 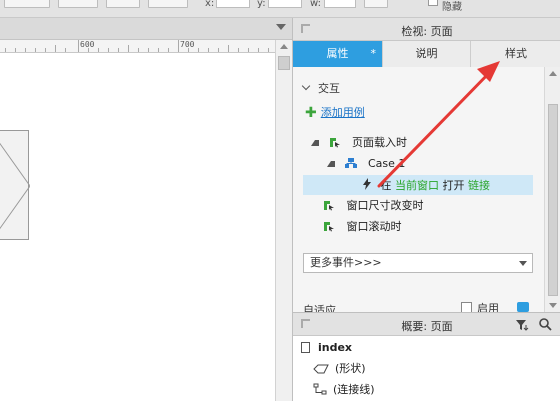 What do you see at coordinates (433, 3) in the screenshot?
I see `hidden-checkbox` at bounding box center [433, 3].